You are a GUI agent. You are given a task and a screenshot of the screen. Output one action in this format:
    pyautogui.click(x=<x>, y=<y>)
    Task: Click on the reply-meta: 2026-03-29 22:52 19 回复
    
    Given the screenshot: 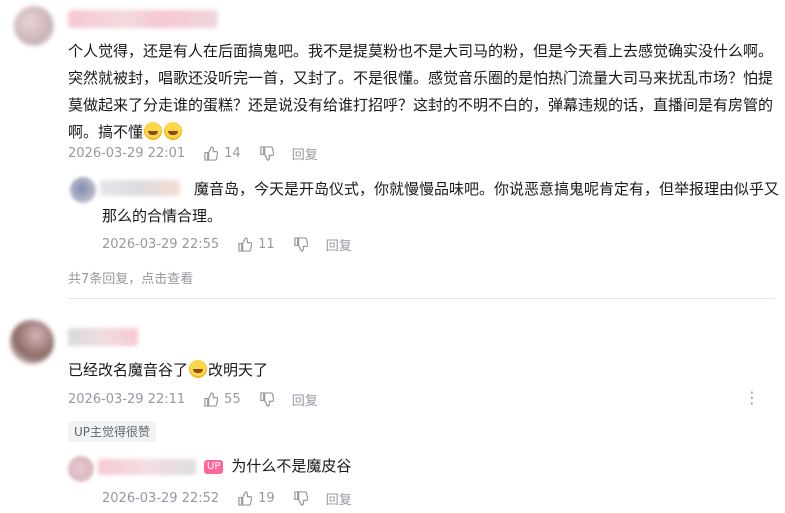 What is the action you would take?
    pyautogui.click(x=227, y=498)
    